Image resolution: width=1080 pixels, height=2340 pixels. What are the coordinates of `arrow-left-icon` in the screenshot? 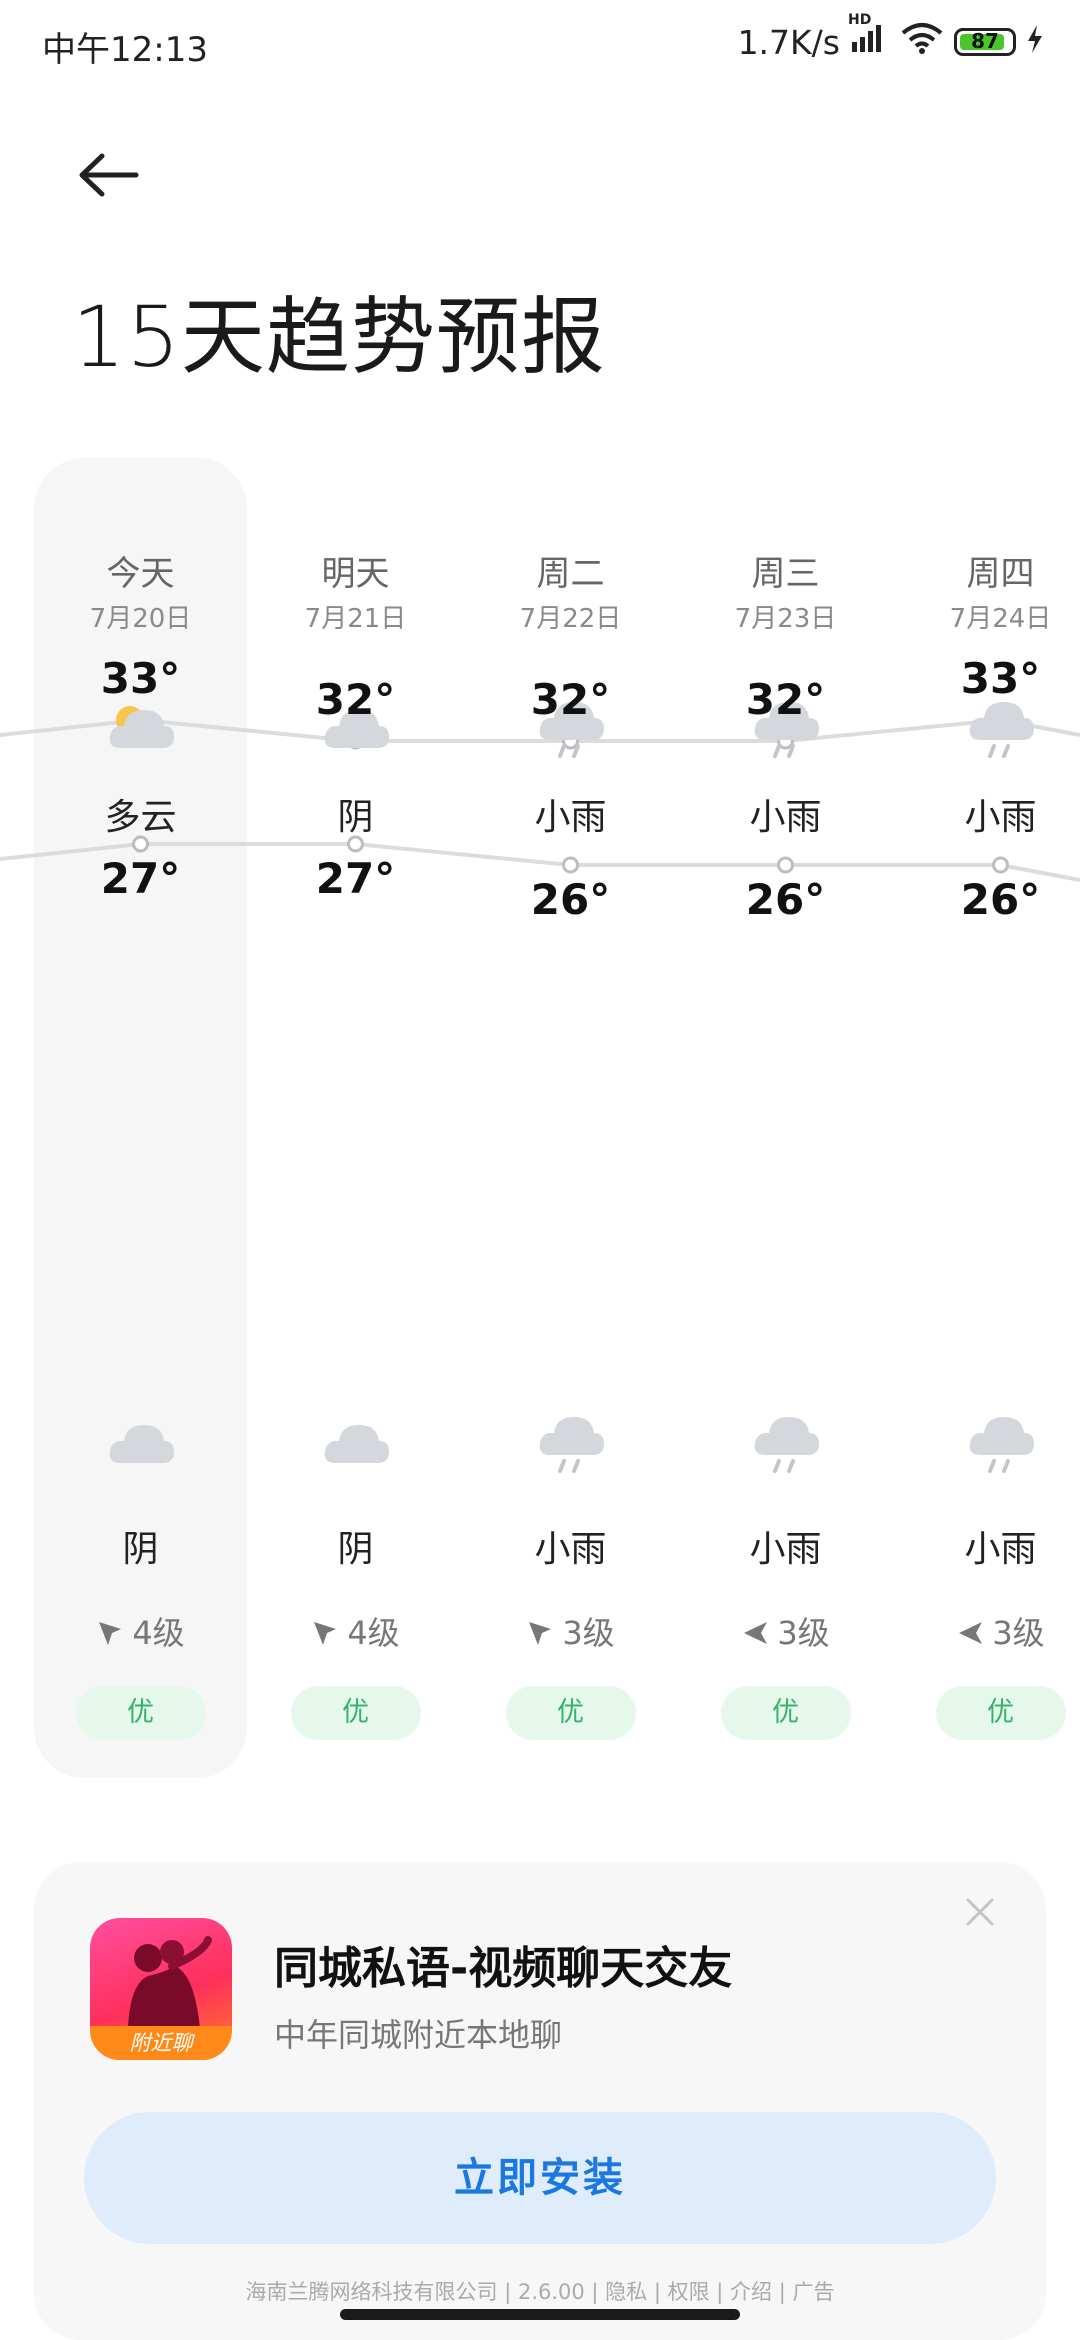 It's located at (109, 175).